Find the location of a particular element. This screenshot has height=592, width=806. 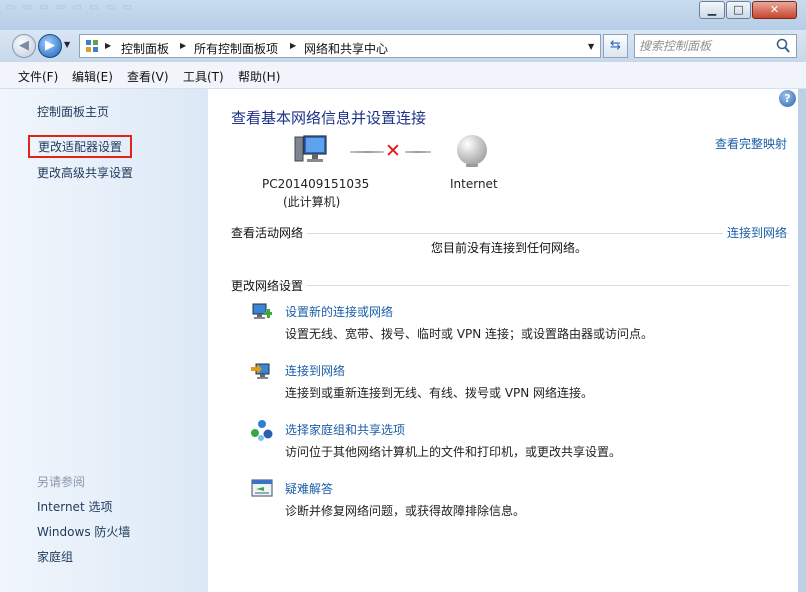

sidebar-link-homegroup: 家庭组 is located at coordinates (55, 556).